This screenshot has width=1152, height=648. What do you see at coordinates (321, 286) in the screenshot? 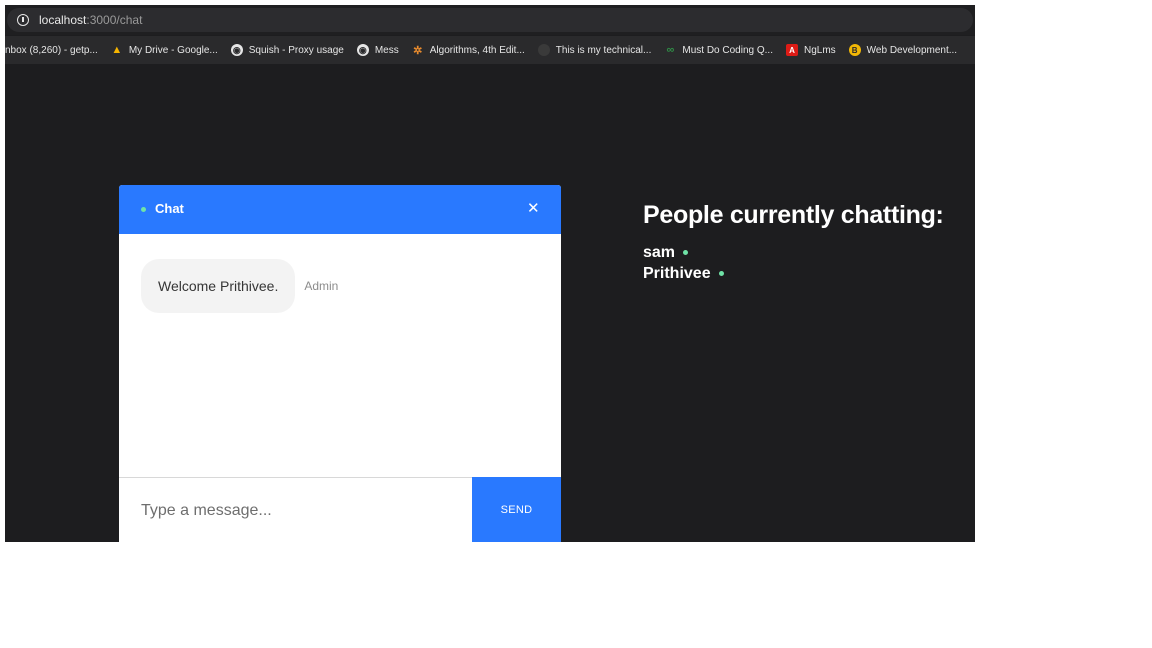
I see `message-sender: Admin` at bounding box center [321, 286].